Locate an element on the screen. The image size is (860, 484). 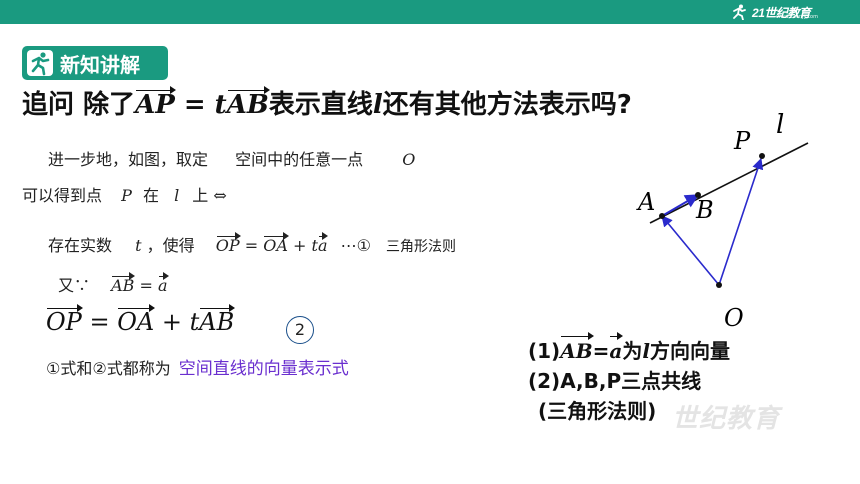
line4-vector-a: a is located at coordinates (163, 283).